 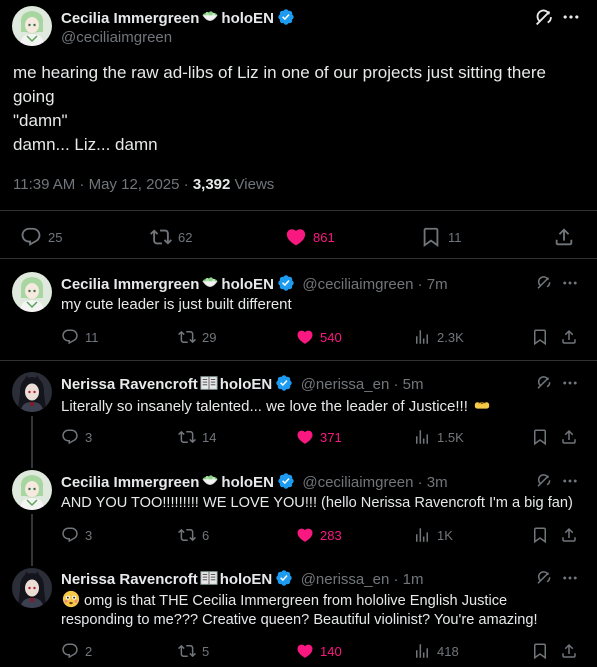 I want to click on author-handle: @nerissa_en · 5m, so click(x=362, y=384).